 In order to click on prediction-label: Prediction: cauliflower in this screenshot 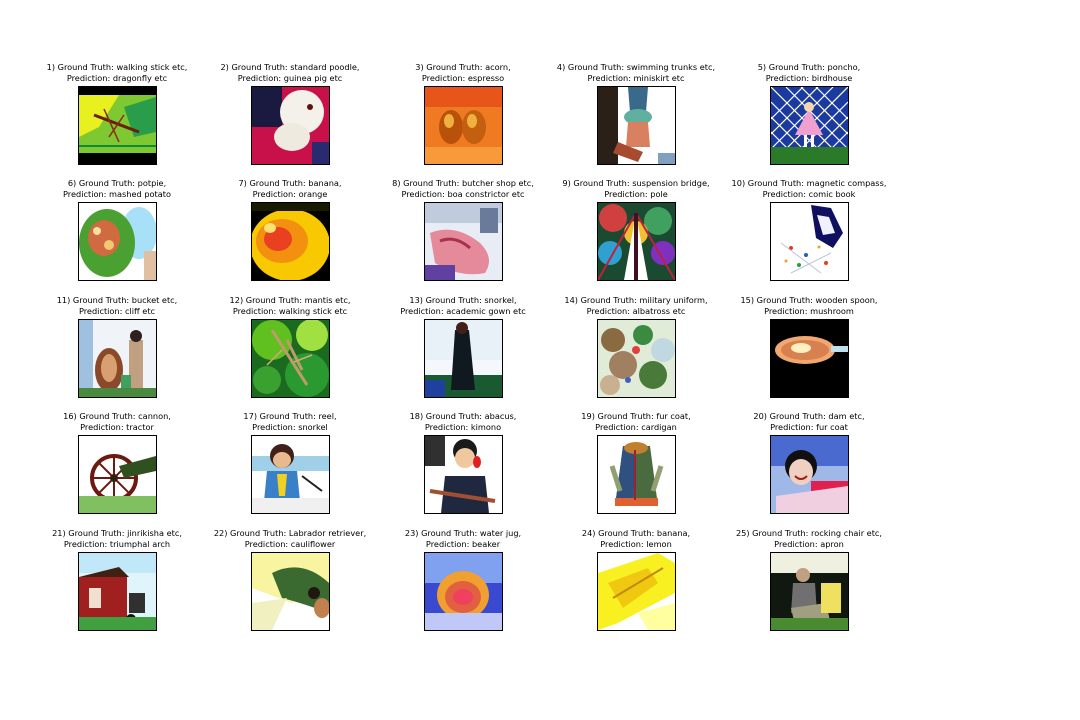, I will do `click(290, 544)`.